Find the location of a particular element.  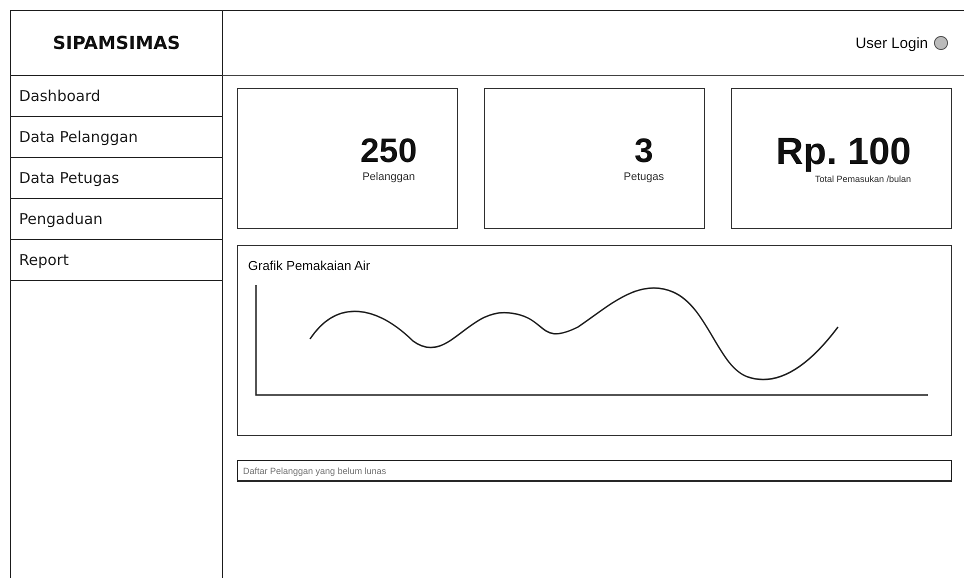

stat-label: Petugas is located at coordinates (644, 177).